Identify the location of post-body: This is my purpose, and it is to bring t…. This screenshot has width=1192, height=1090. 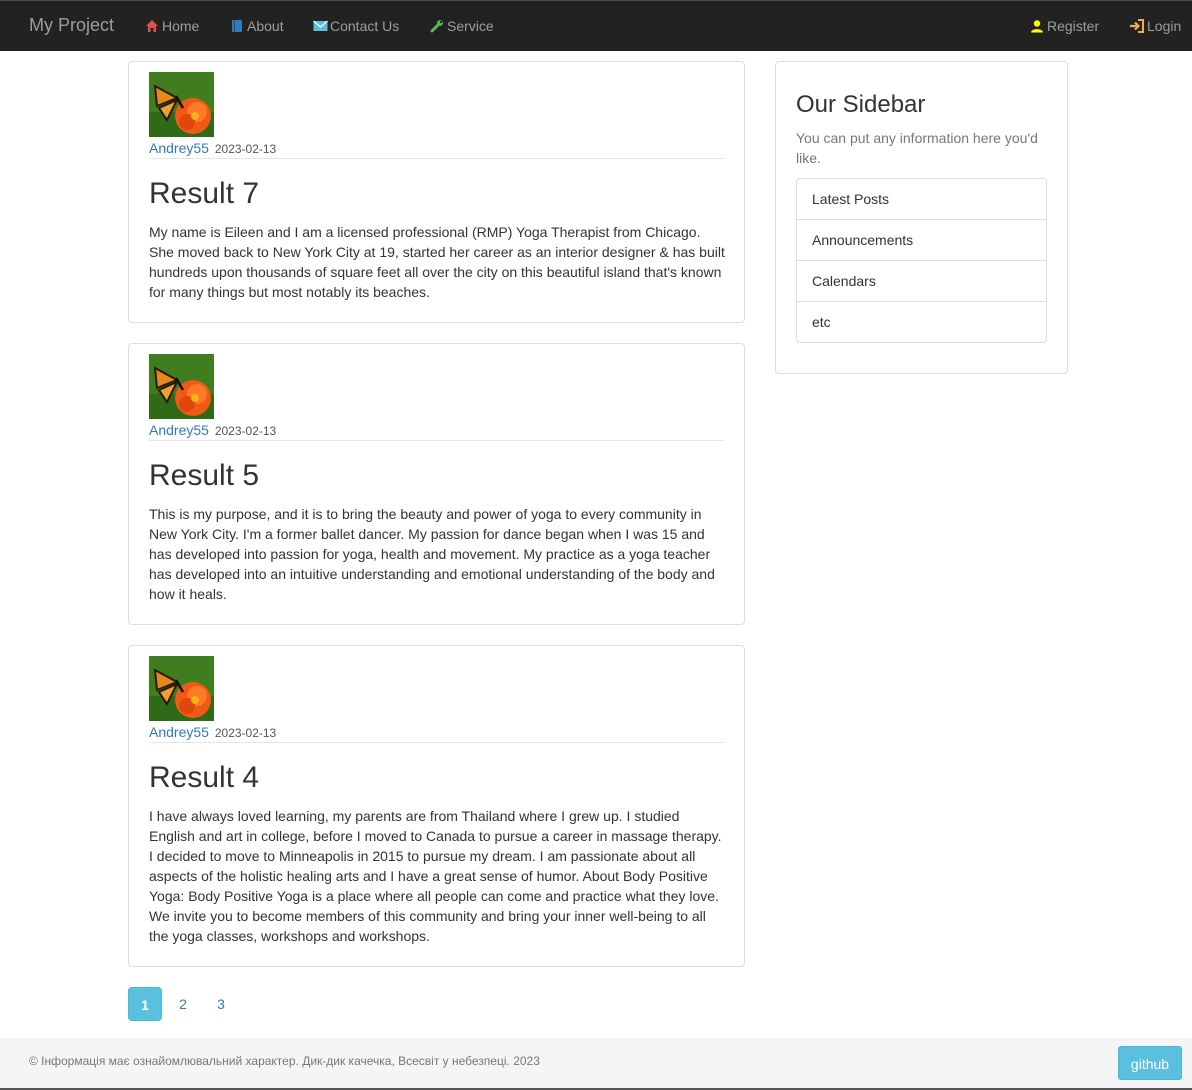
(432, 554).